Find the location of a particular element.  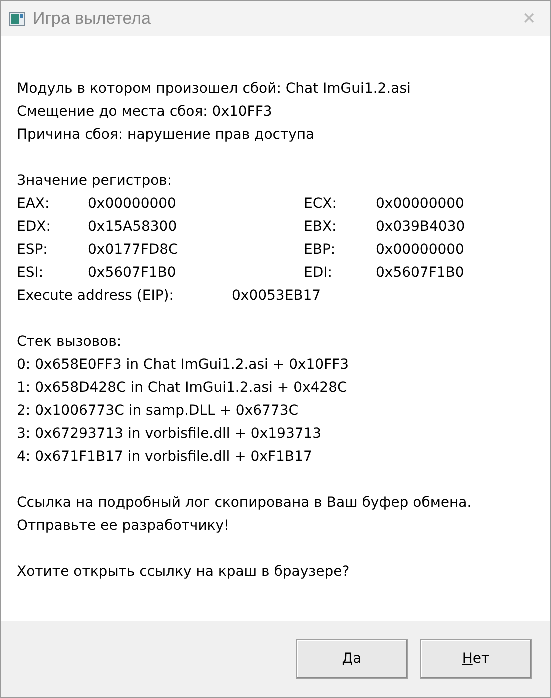

stack-frame: 2: 0x1006773C in samp.DLL + 0x6773C is located at coordinates (275, 411).